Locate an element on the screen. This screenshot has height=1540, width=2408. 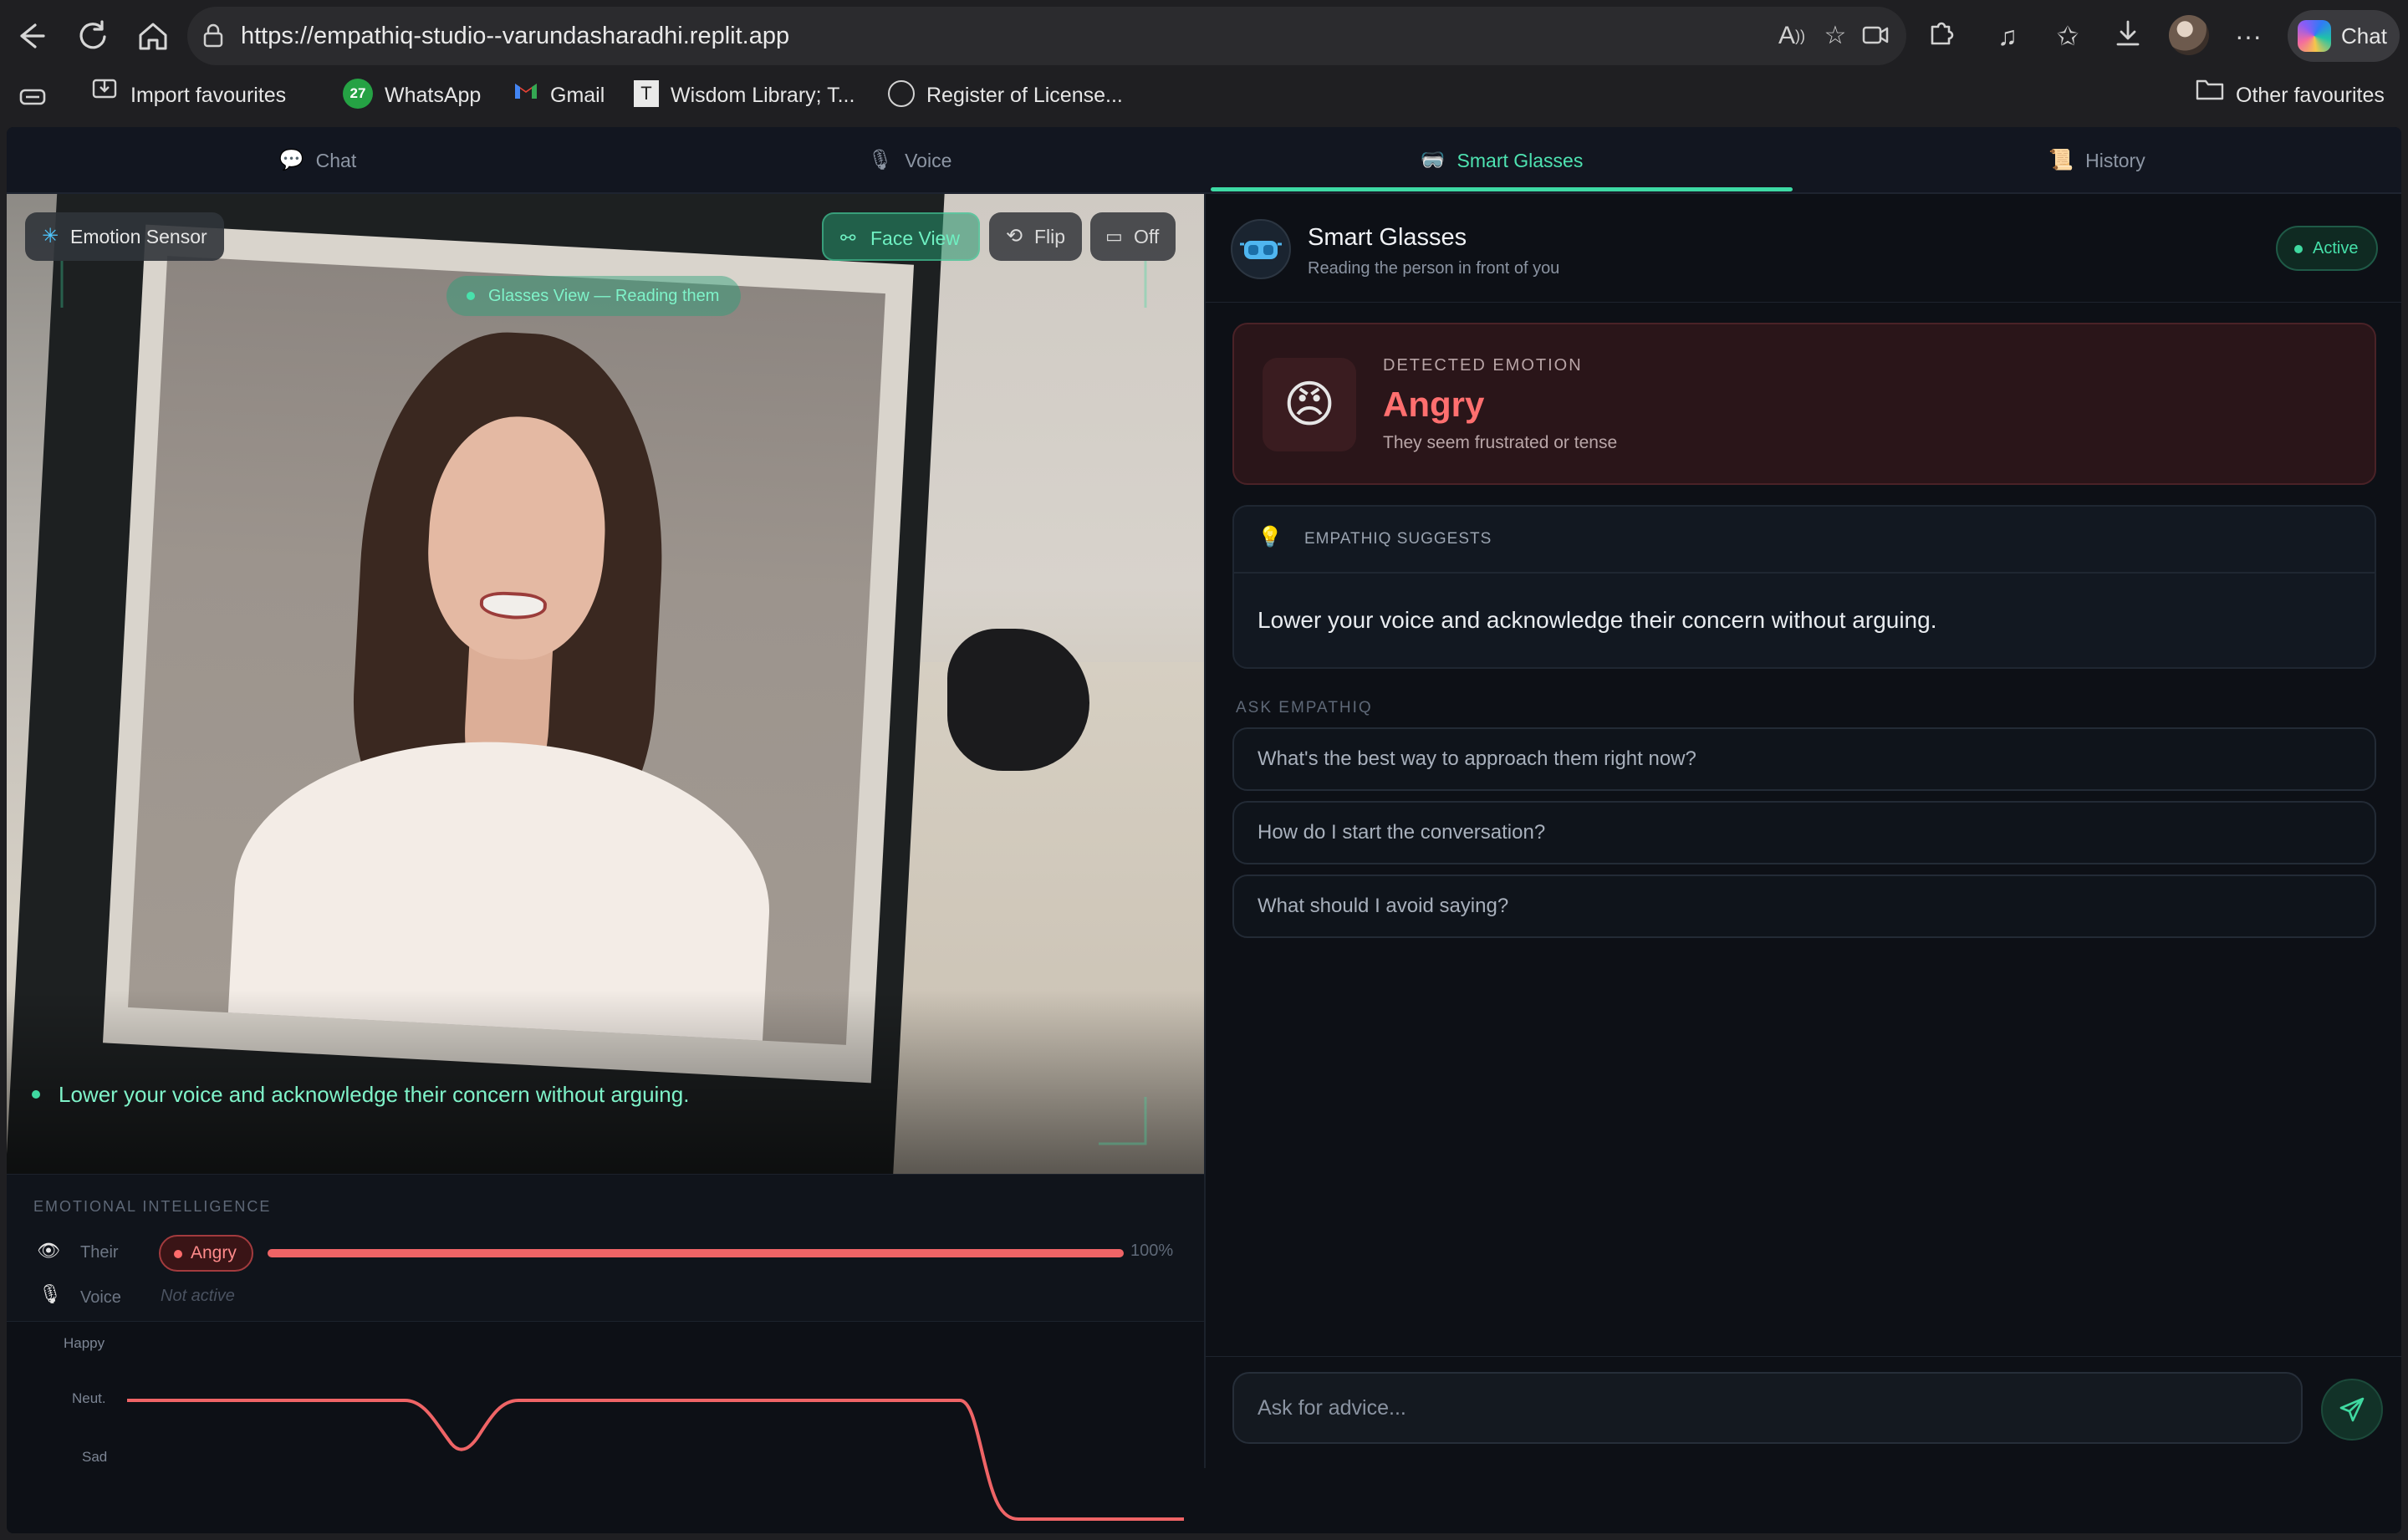
refresh-icon is located at coordinates (93, 36).